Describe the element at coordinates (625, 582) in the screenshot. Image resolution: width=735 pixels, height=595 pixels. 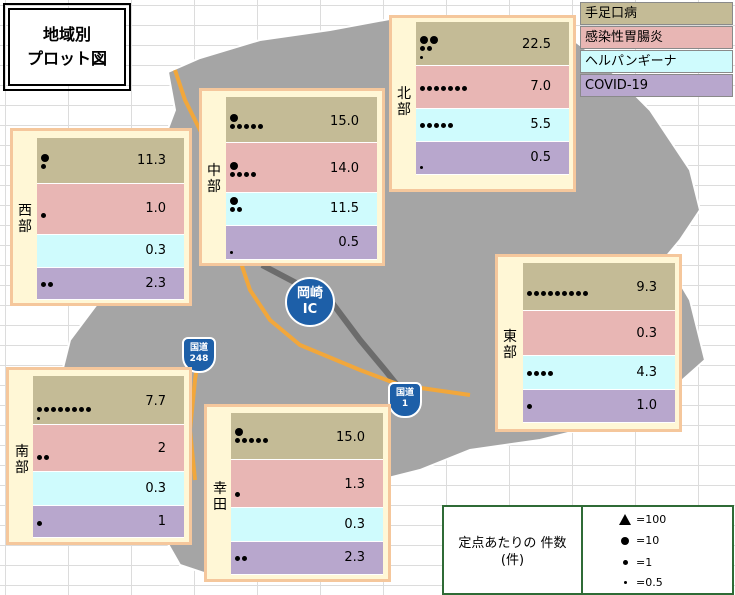
I see `small-dot-icon` at that location.